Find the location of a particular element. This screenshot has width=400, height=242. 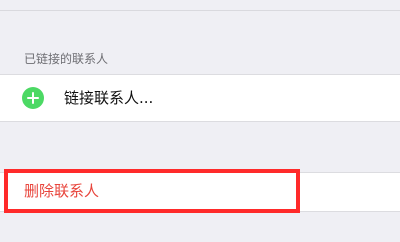

delete-contact-label: 删除联系人 is located at coordinates (62, 191).